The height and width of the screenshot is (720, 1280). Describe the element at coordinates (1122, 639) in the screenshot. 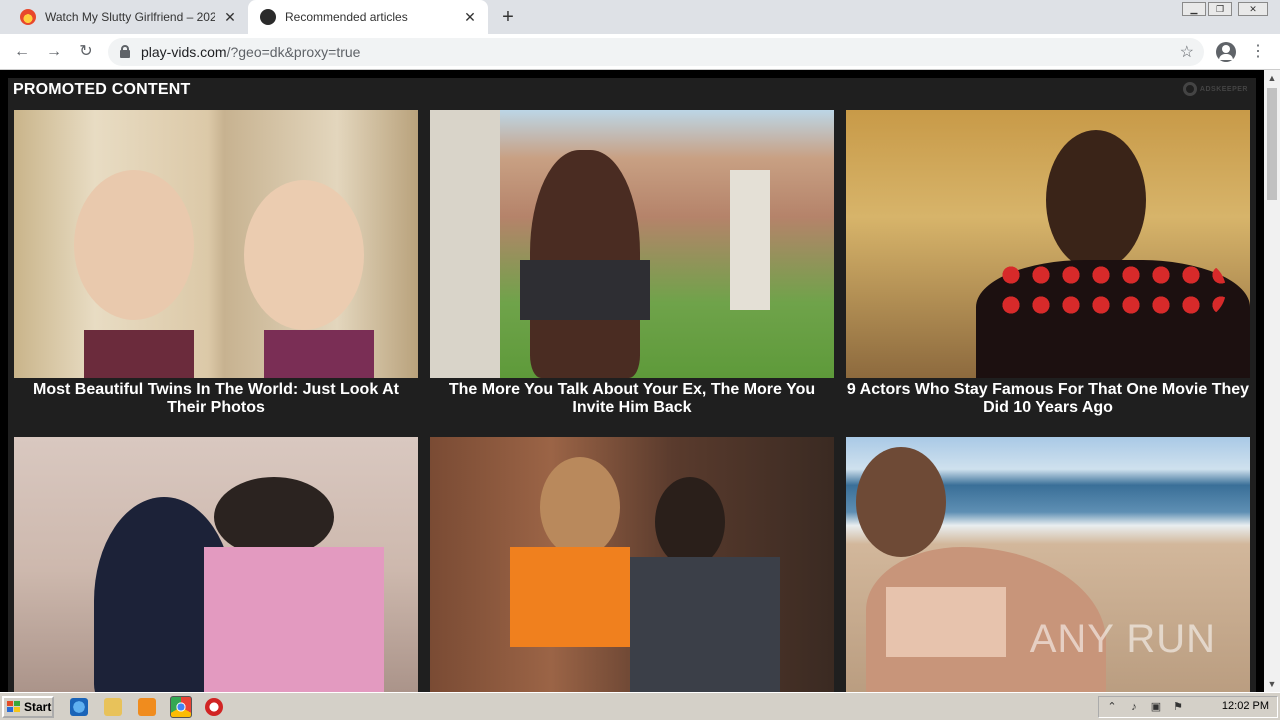

I see `anyrun-watermark: ANY RUN` at that location.